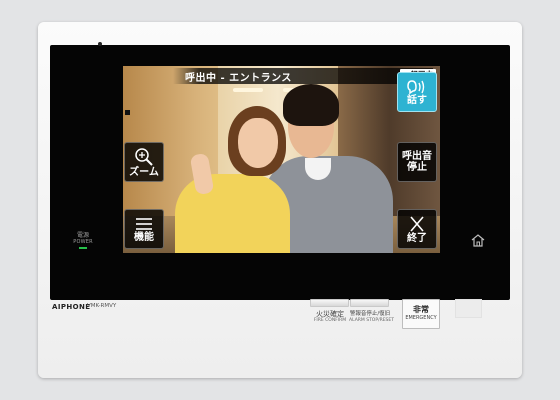 The height and width of the screenshot is (400, 560). I want to click on power-indicator: 電源 POWER, so click(83, 238).